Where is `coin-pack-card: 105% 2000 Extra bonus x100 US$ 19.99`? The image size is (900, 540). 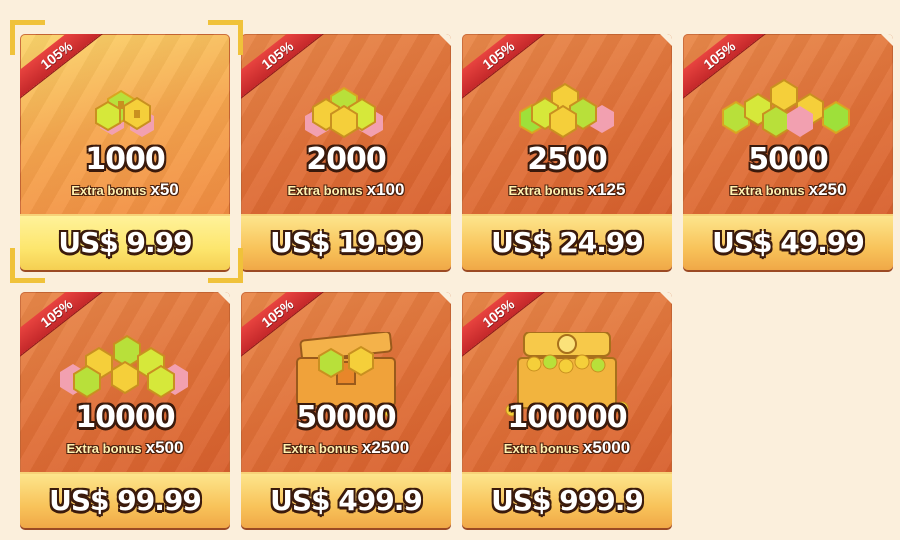 coin-pack-card: 105% 2000 Extra bonus x100 US$ 19.99 is located at coordinates (346, 152).